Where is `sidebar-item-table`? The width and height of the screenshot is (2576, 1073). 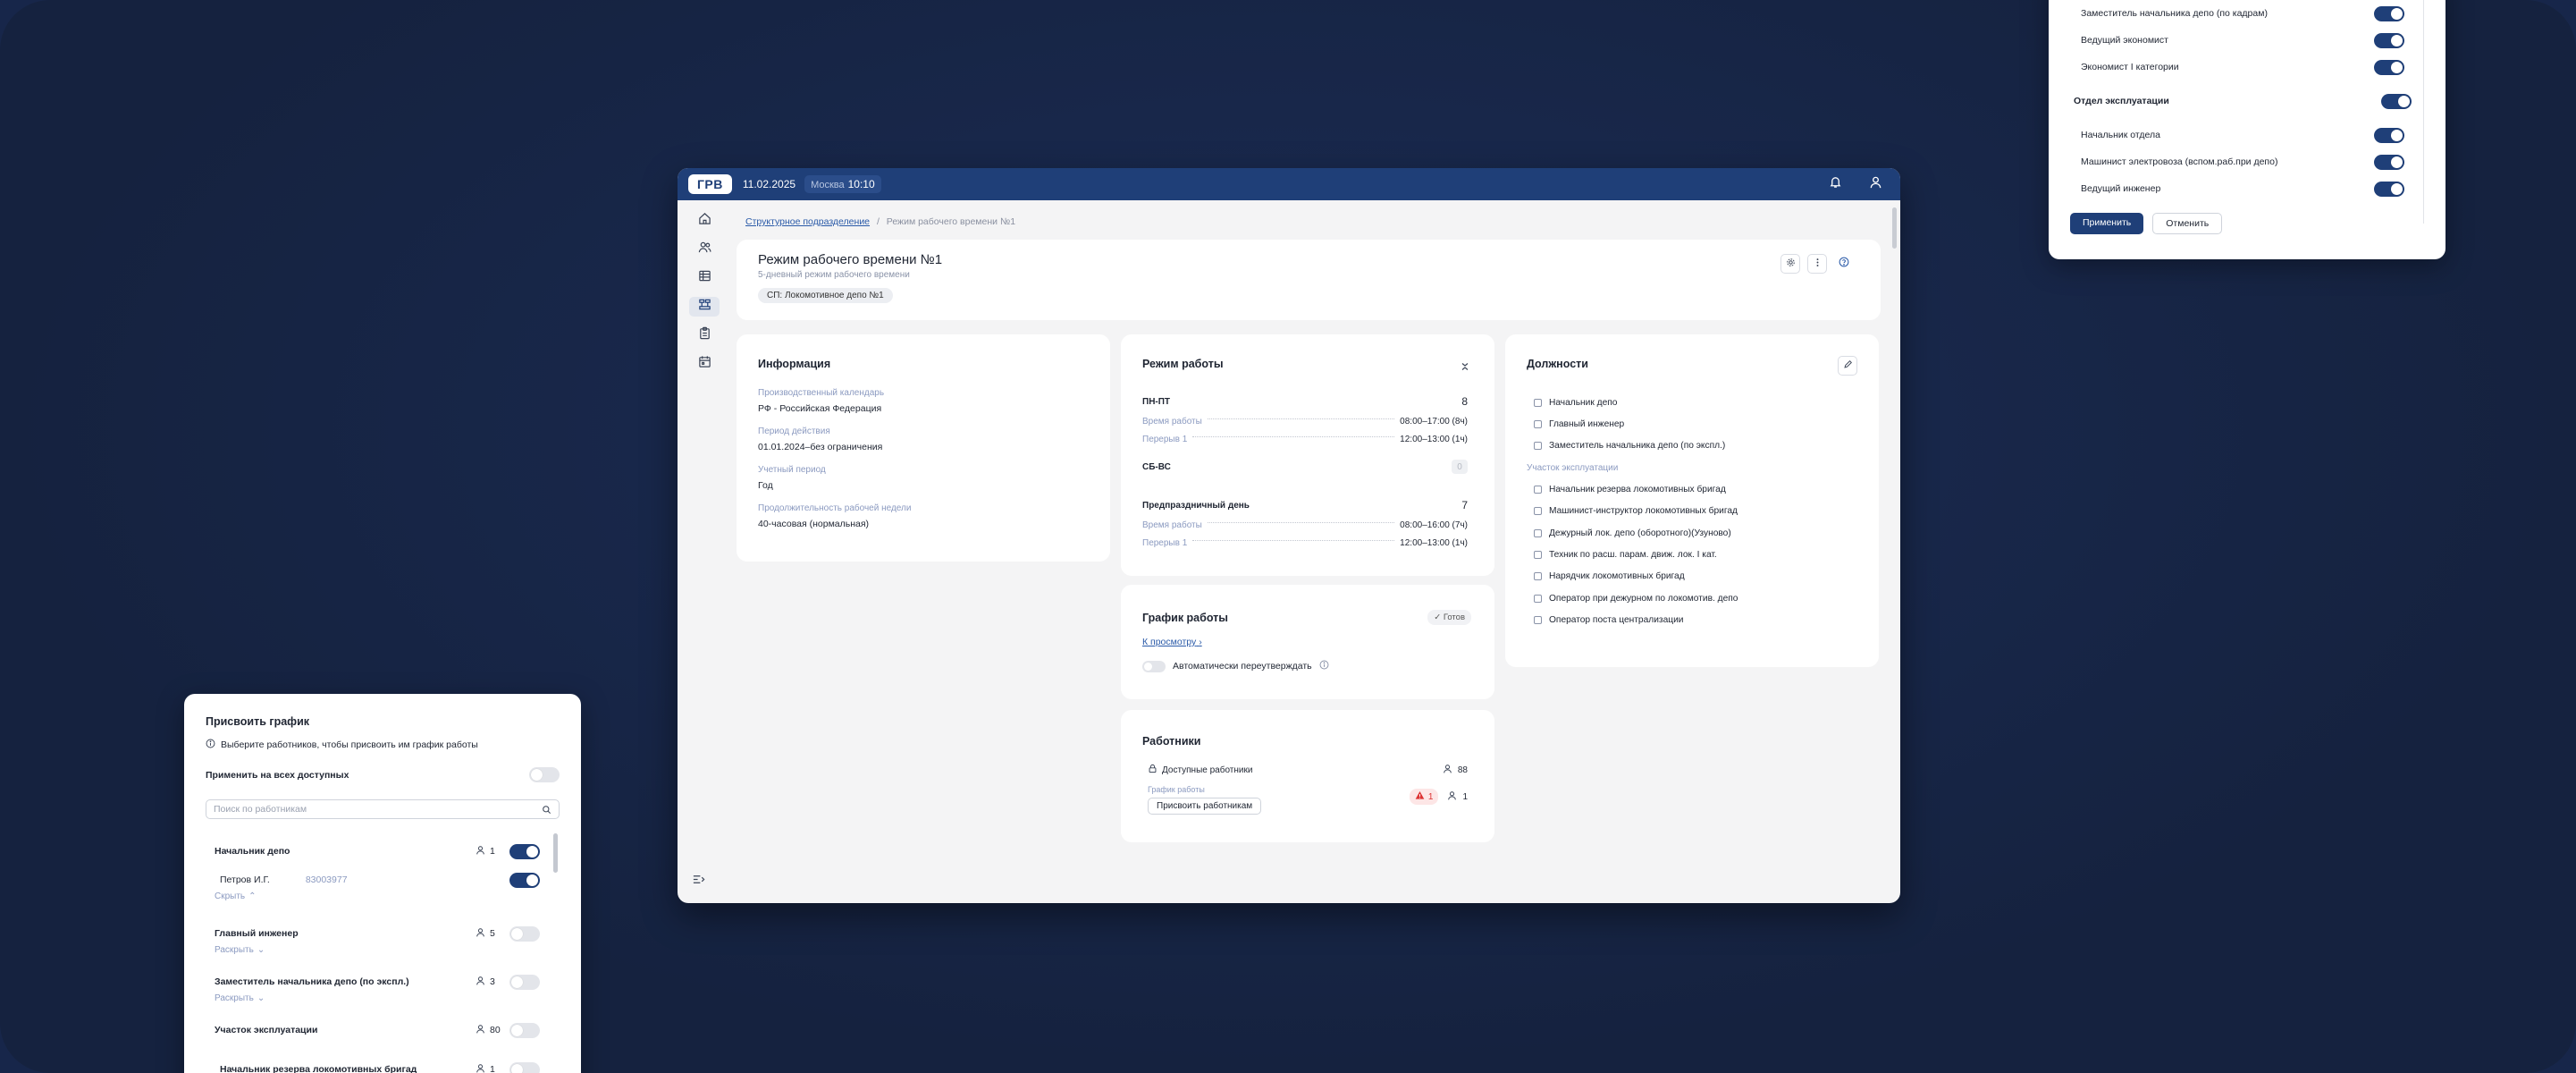 sidebar-item-table is located at coordinates (705, 278).